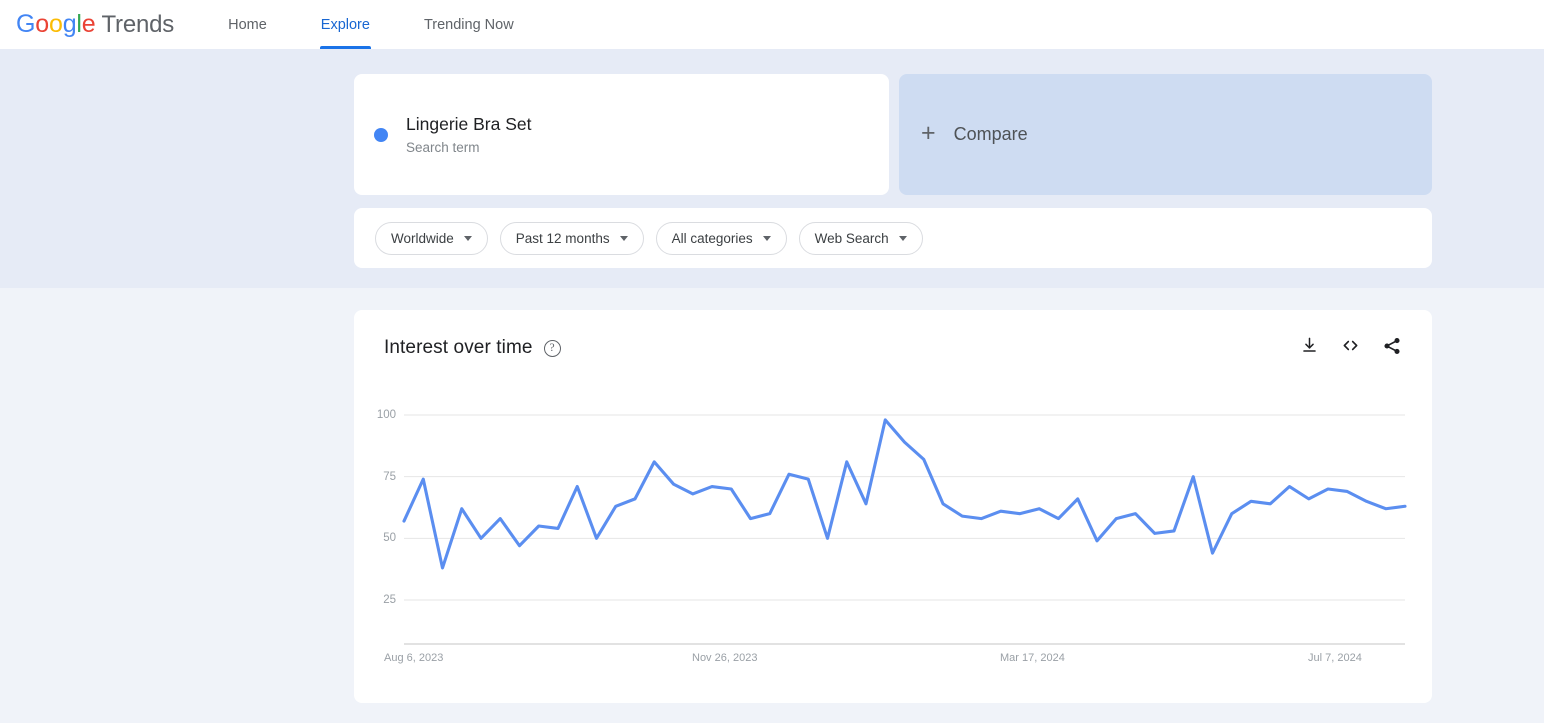 Image resolution: width=1544 pixels, height=723 pixels. I want to click on nav-links: Home Explore Trending Now, so click(398, 24).